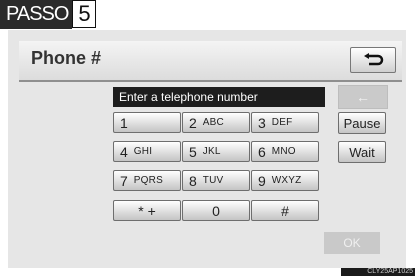 This screenshot has width=415, height=276. Describe the element at coordinates (124, 151) in the screenshot. I see `key-digit: 4` at that location.